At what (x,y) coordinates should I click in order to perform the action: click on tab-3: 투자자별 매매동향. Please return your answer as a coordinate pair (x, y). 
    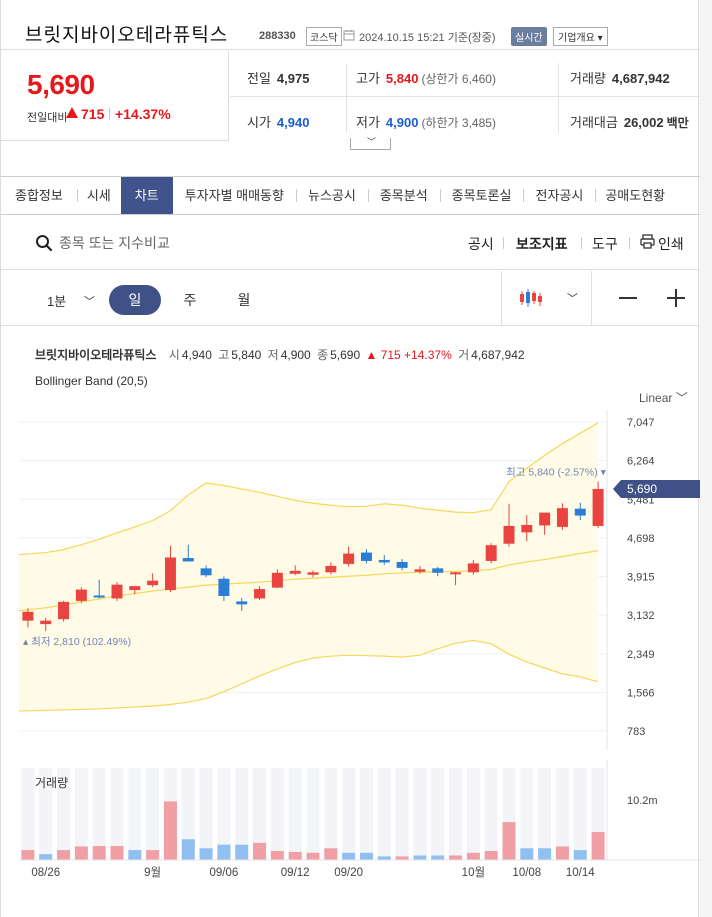
    Looking at the image, I should click on (234, 195).